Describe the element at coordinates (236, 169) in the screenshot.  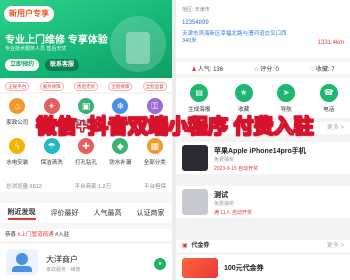
I see `product-draw-info: 2023-9-15 自动开奖` at that location.